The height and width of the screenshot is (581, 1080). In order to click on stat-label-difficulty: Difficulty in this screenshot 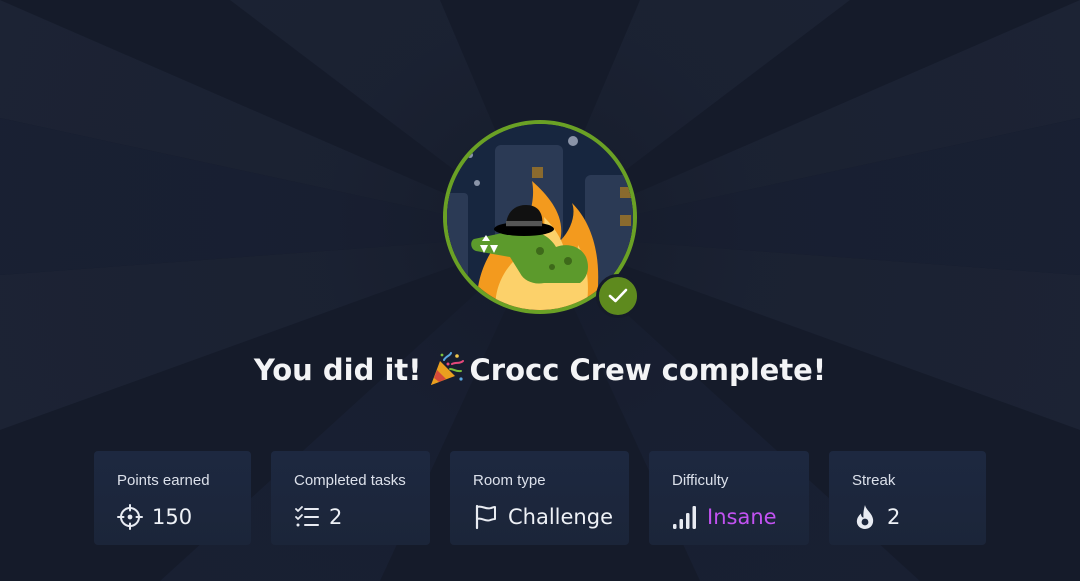, I will do `click(700, 480)`.